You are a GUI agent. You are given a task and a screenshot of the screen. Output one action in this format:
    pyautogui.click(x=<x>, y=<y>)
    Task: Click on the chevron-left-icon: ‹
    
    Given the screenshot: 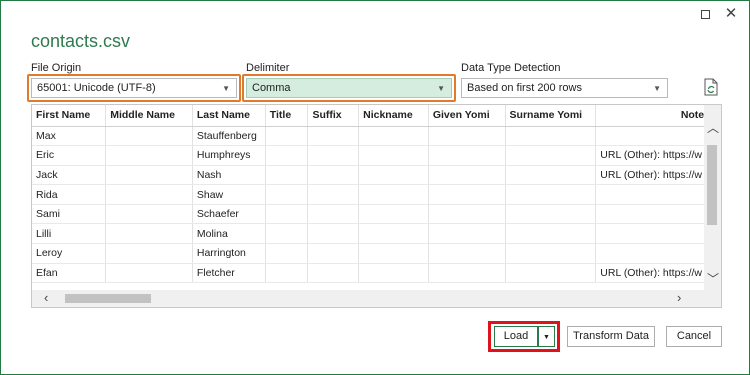 What is the action you would take?
    pyautogui.click(x=46, y=297)
    